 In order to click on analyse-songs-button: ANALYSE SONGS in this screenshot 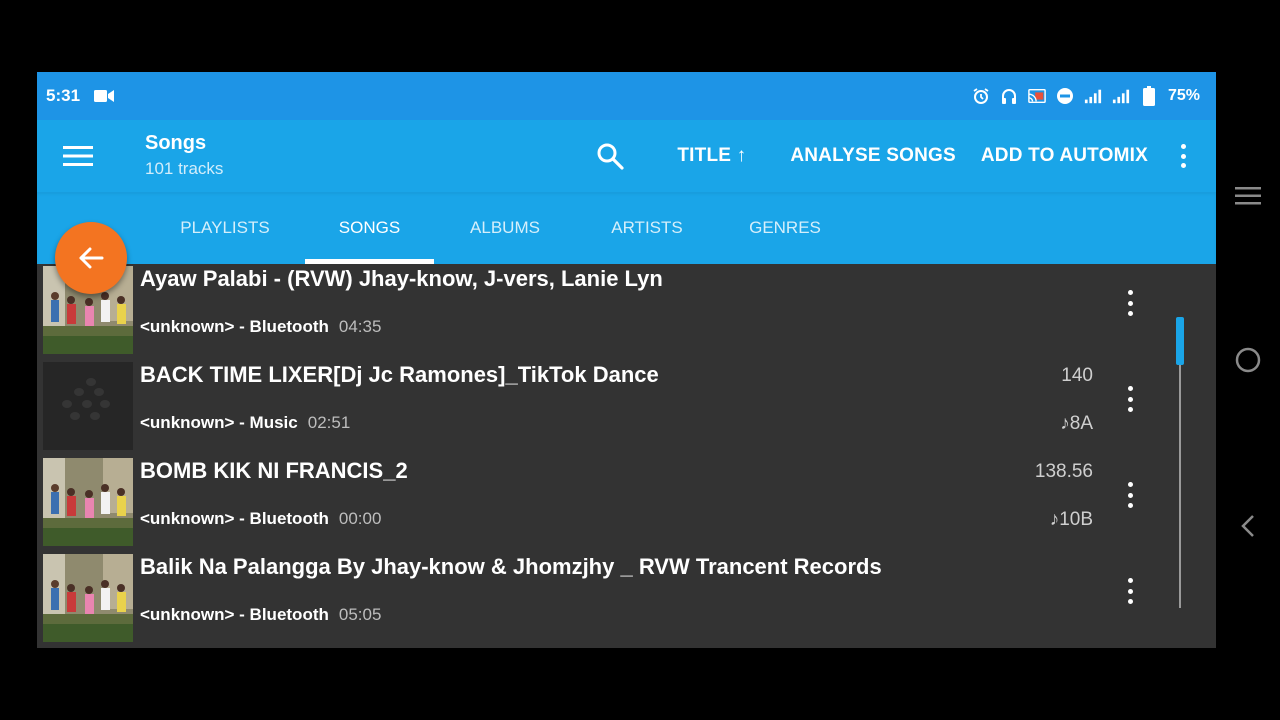, I will do `click(873, 156)`.